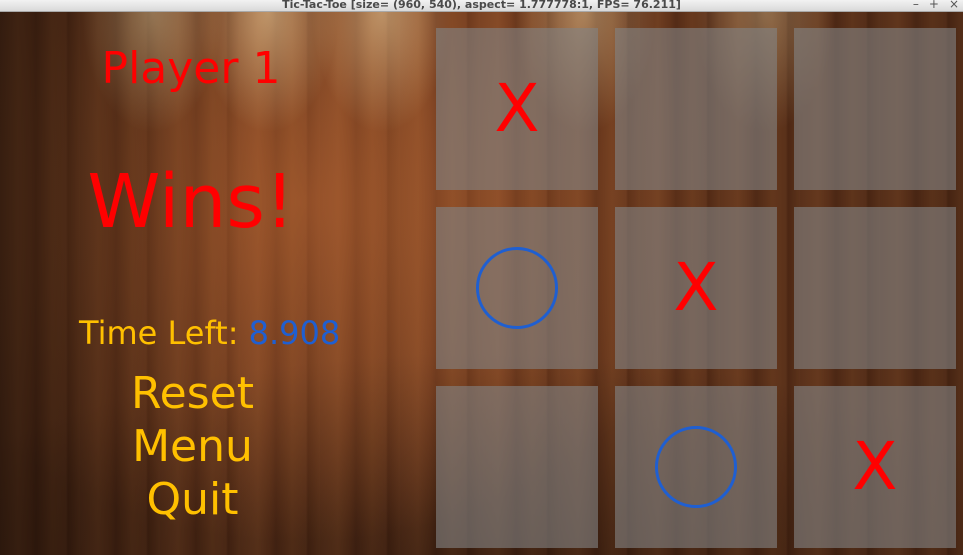 Image resolution: width=963 pixels, height=555 pixels. Describe the element at coordinates (192, 394) in the screenshot. I see `reset-button: Reset` at that location.